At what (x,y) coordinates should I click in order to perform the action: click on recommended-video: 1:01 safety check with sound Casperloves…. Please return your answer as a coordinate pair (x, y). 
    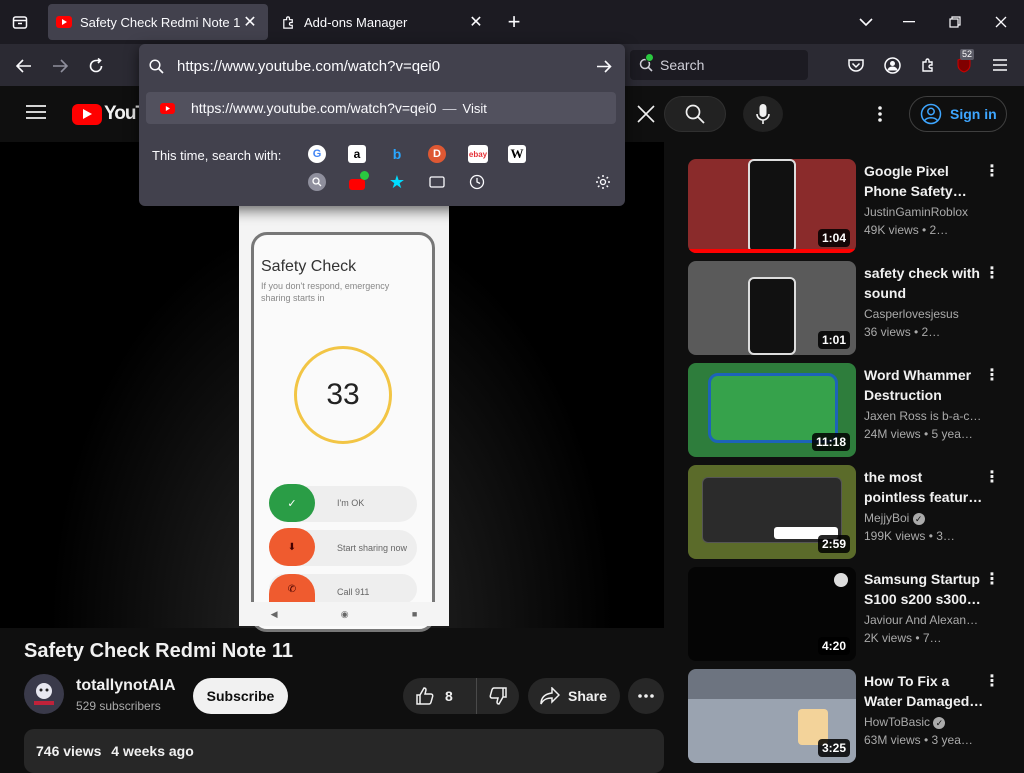
    Looking at the image, I should click on (848, 308).